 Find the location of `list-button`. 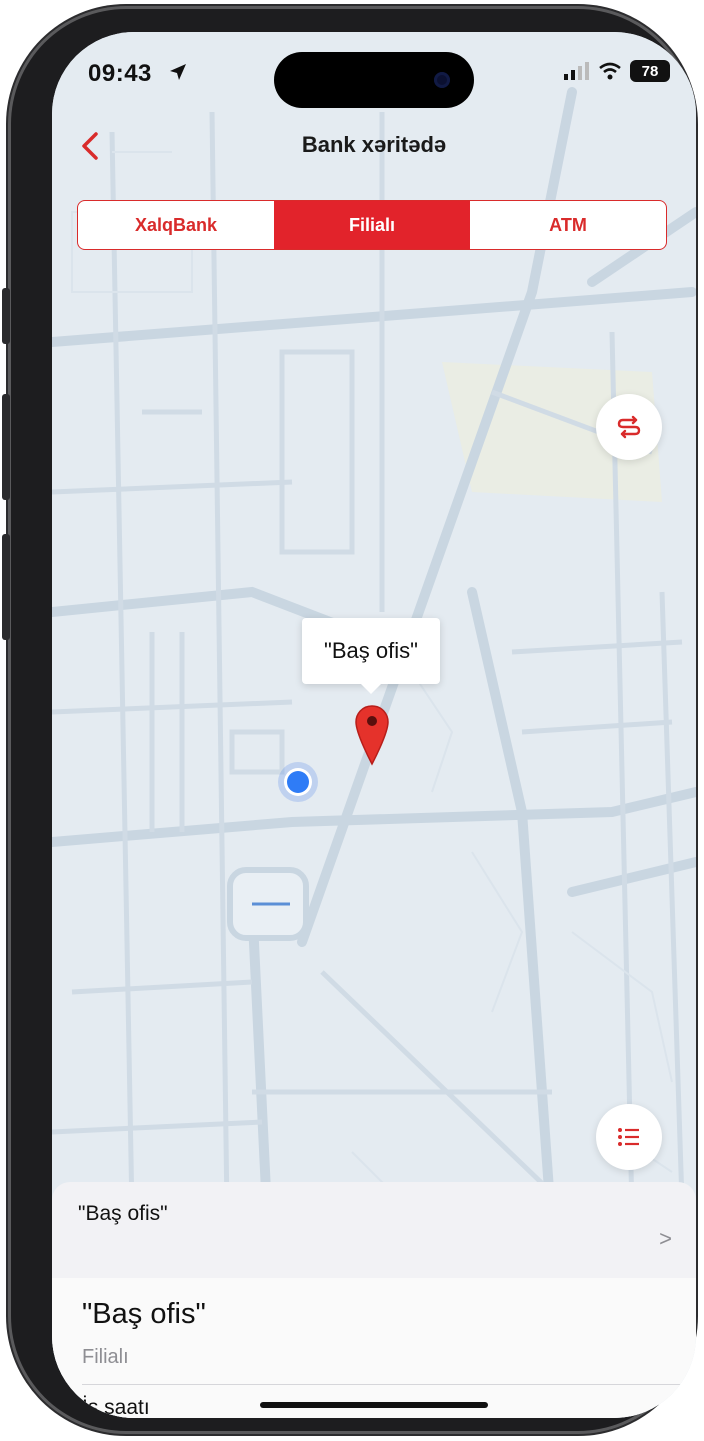

list-button is located at coordinates (629, 1137).